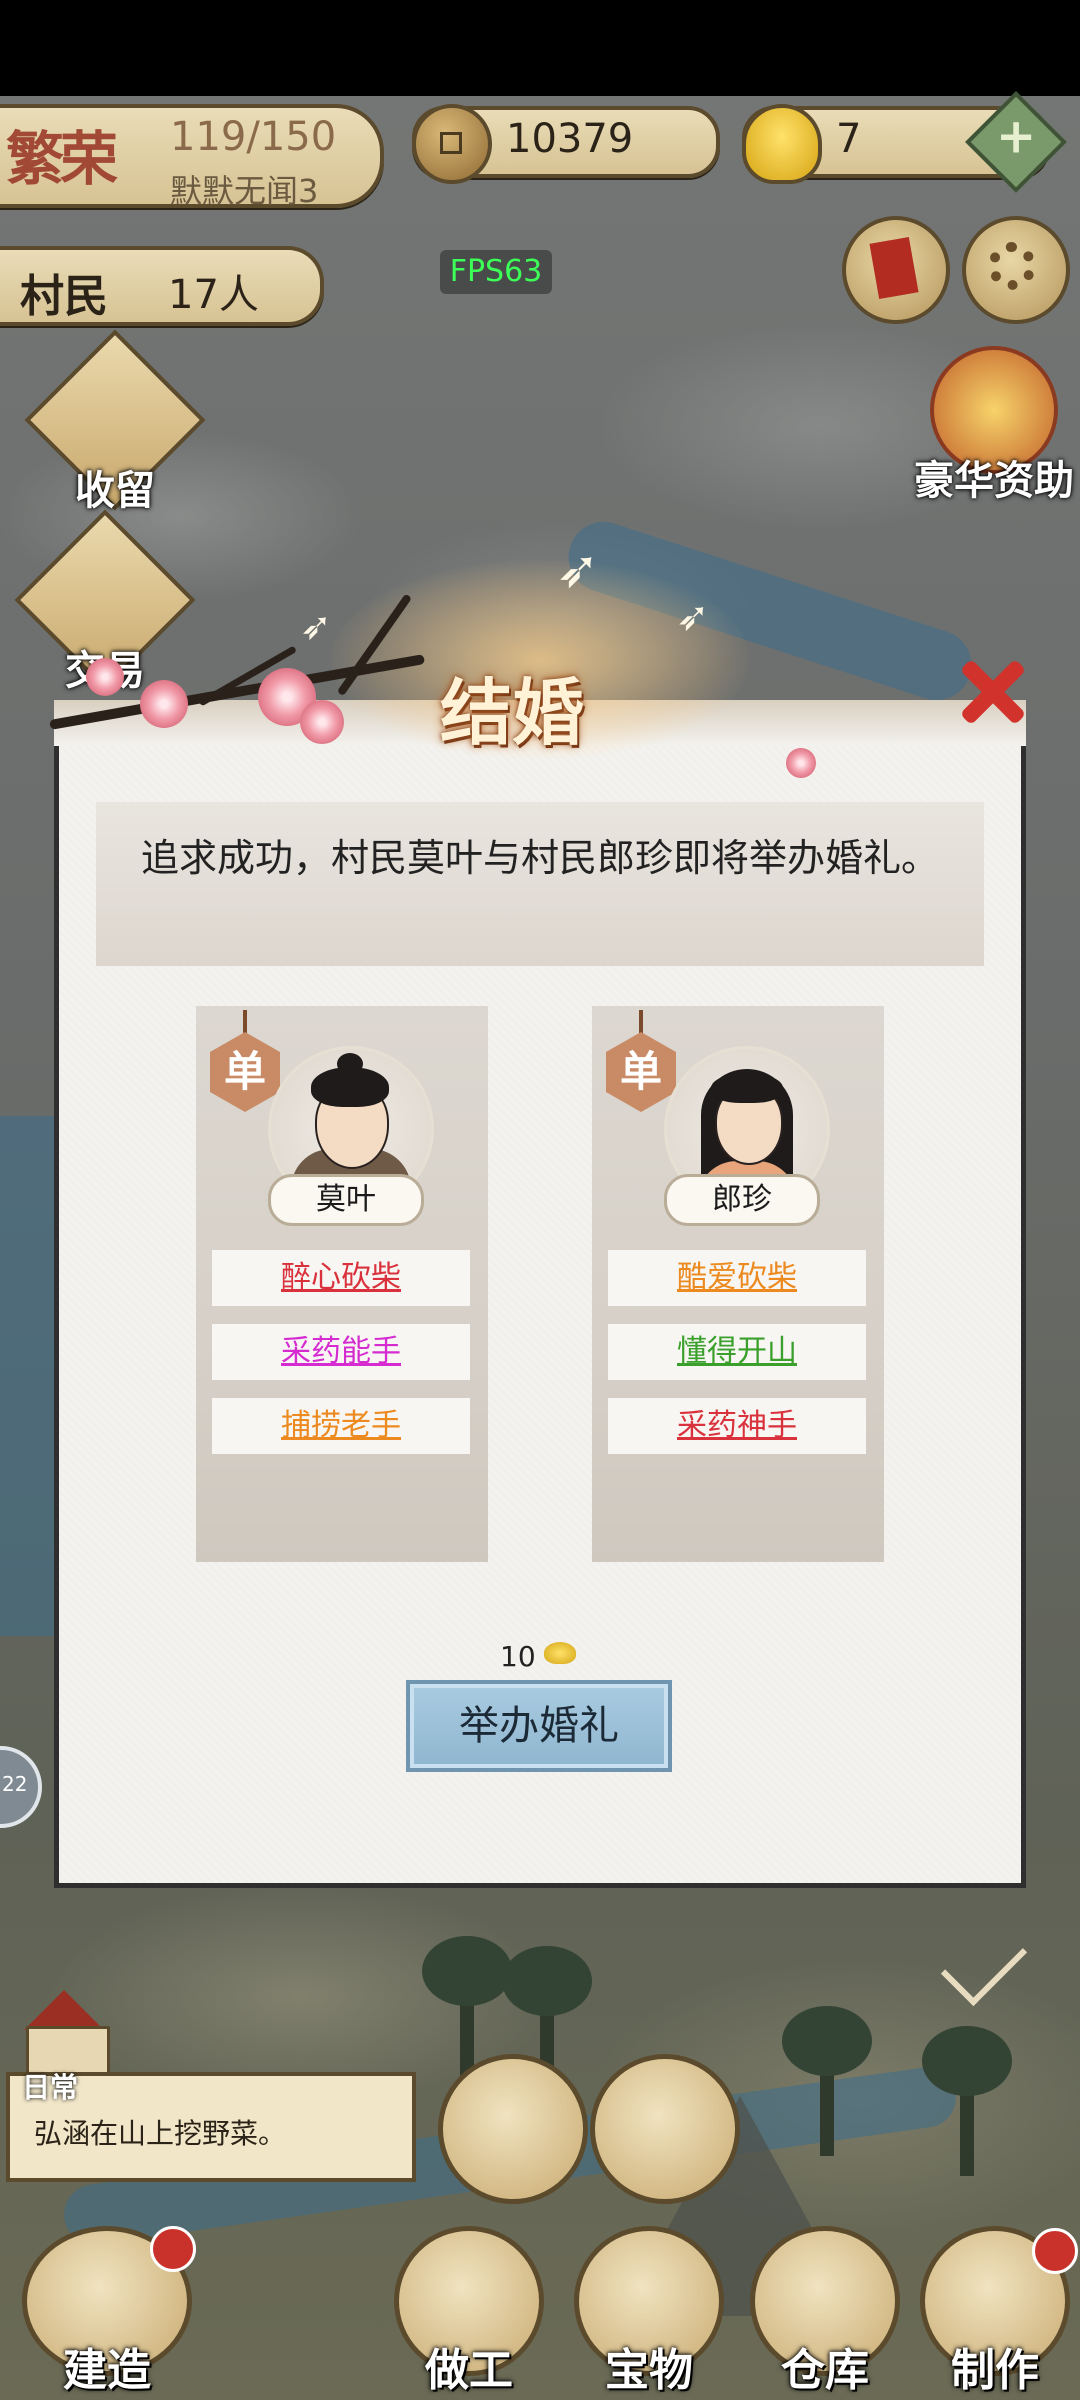 This screenshot has width=1080, height=2400. Describe the element at coordinates (107, 2370) in the screenshot. I see `build-label: 建造` at that location.